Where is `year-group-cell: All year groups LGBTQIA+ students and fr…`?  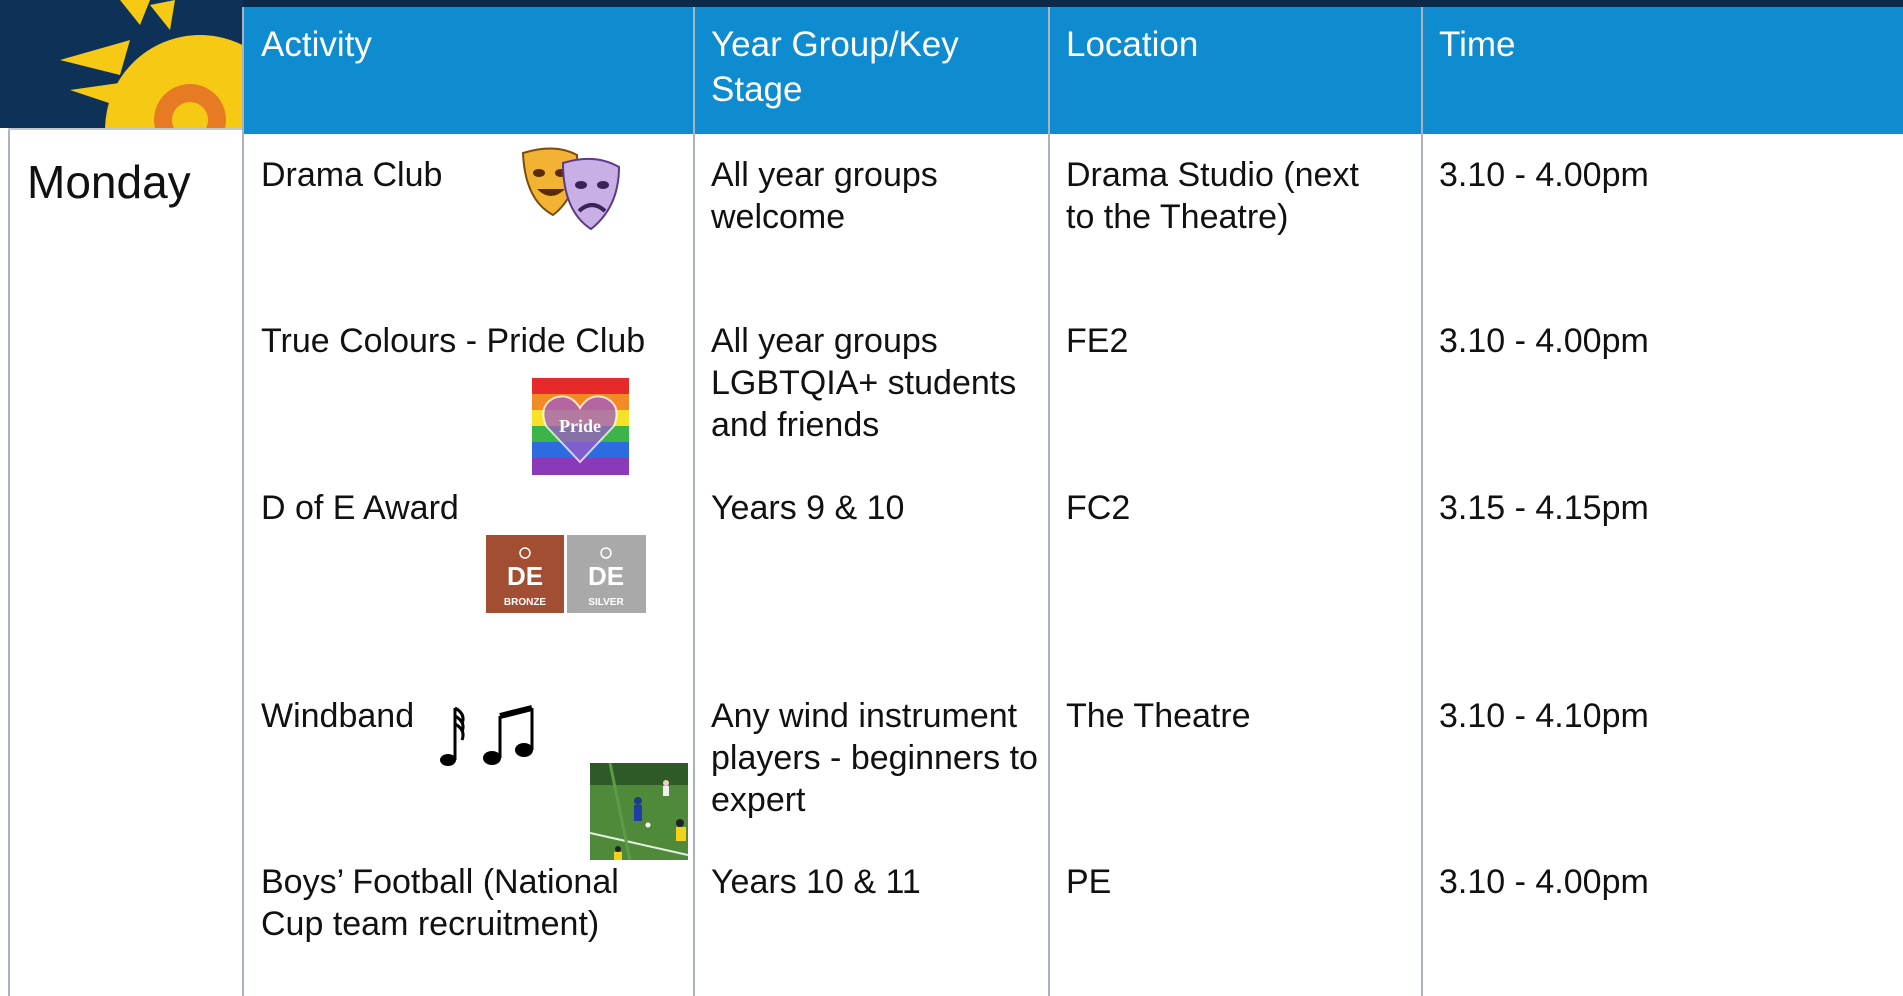
year-group-cell: All year groups LGBTQIA+ students and fr… is located at coordinates (864, 383).